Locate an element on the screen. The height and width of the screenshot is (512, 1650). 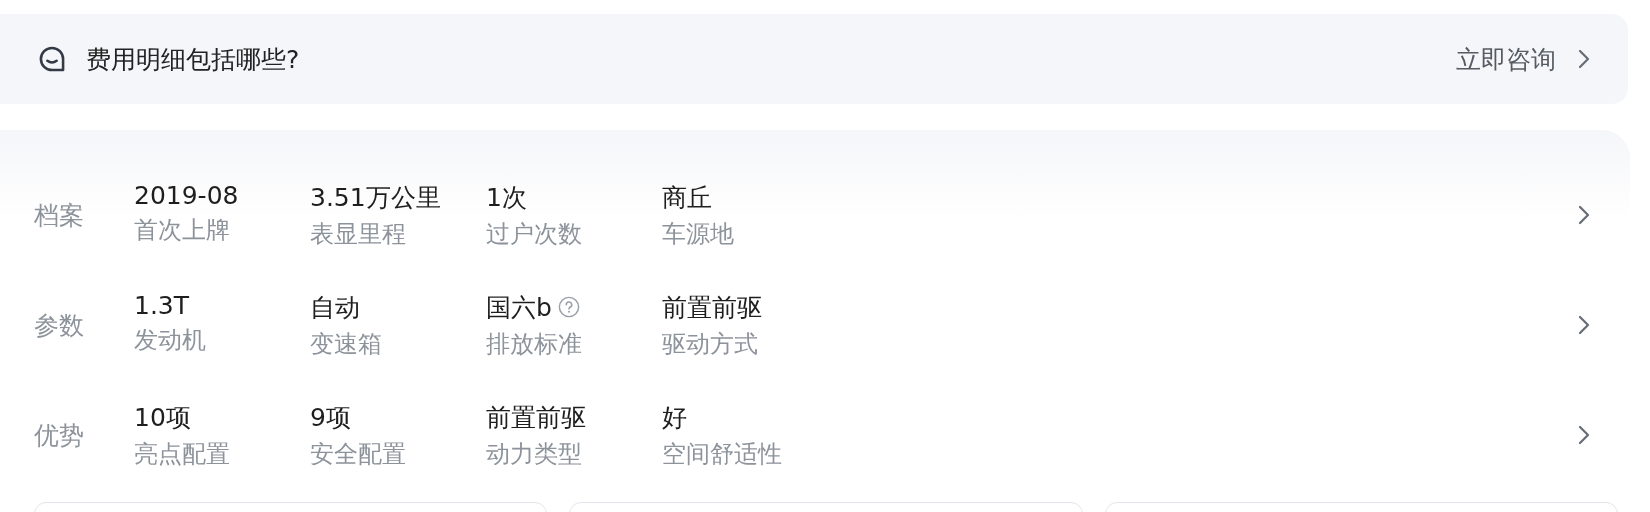
spec-label: 排放标准 is located at coordinates (534, 344).